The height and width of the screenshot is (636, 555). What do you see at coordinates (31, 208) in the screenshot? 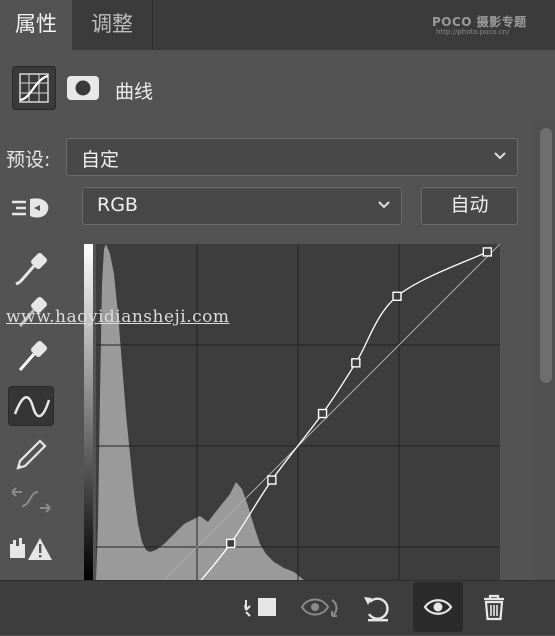
I see `on-image-adjust-icon` at bounding box center [31, 208].